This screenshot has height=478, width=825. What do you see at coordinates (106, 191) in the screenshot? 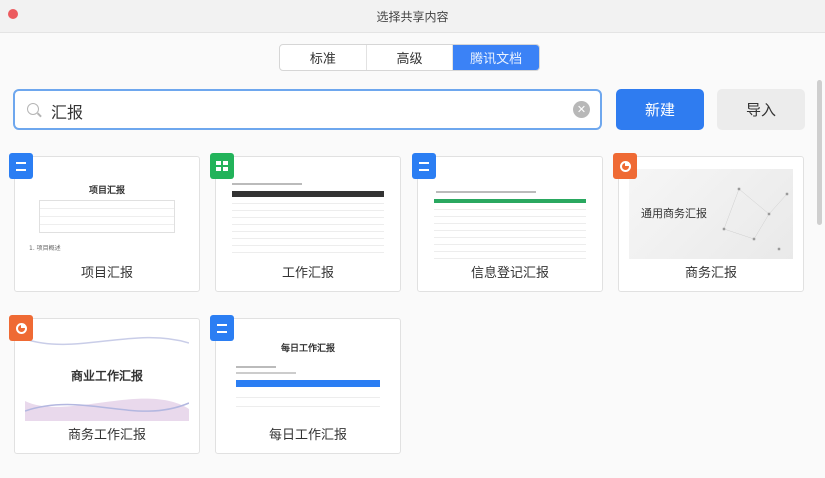
I see `thumbnail-title: 项目汇报` at bounding box center [106, 191].